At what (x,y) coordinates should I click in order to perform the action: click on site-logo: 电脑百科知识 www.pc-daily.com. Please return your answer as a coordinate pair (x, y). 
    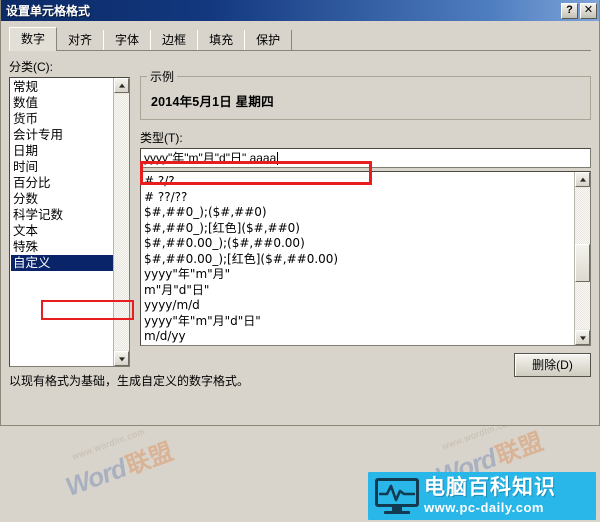
    Looking at the image, I should click on (482, 496).